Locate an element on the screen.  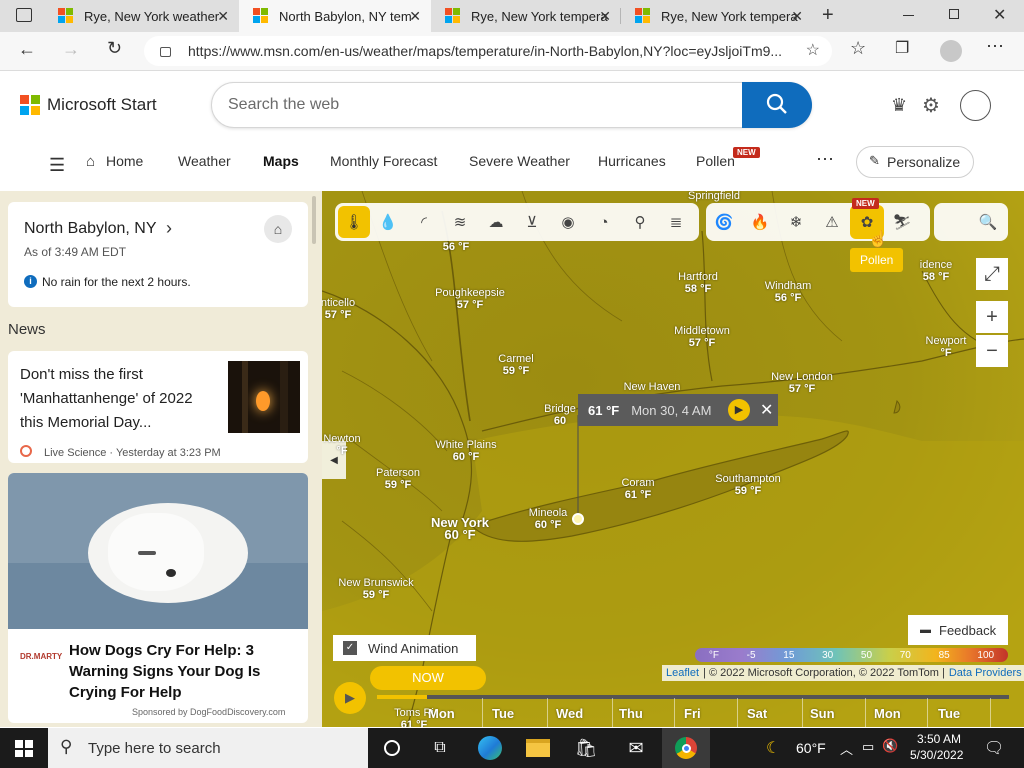
temperature-popup: 61 °F Mon 30, 4 AM ▶ ✕ is located at coordinates (678, 410).